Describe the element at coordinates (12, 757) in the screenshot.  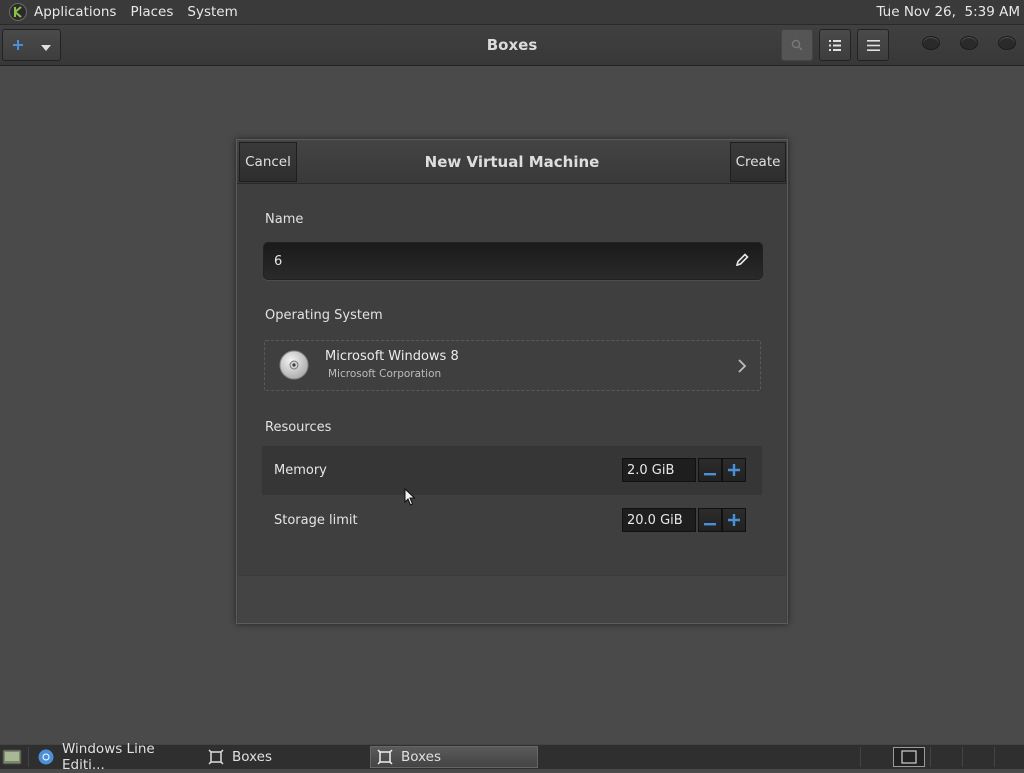
I see `show-desktop-icon` at that location.